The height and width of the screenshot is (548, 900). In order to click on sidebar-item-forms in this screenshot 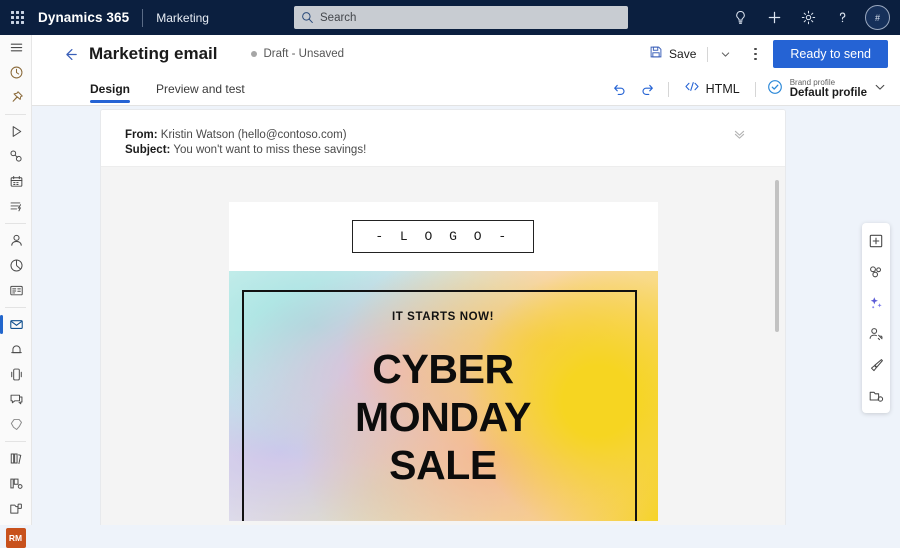, I will do `click(16, 290)`.